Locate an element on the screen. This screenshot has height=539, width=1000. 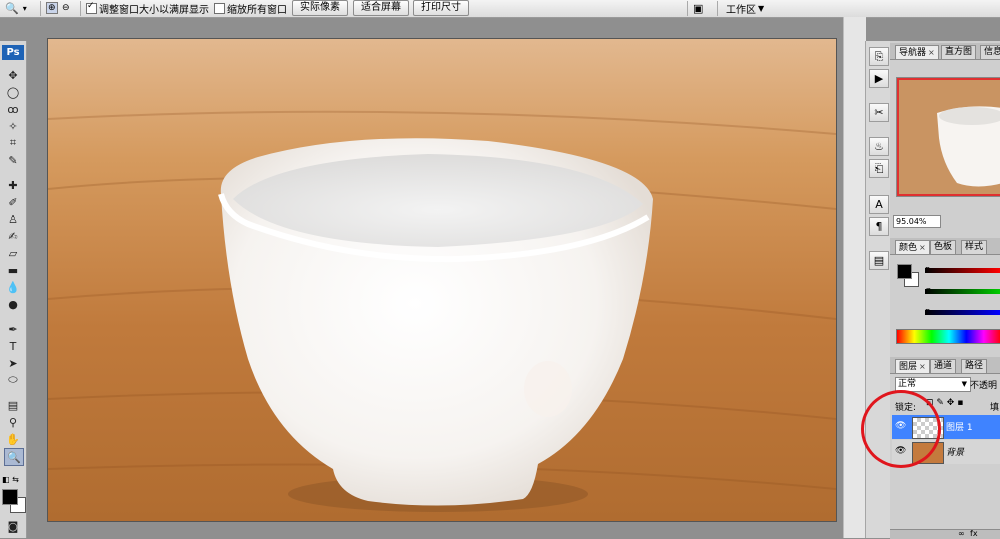
tab-layers-label: 图层 is located at coordinates (908, 367).